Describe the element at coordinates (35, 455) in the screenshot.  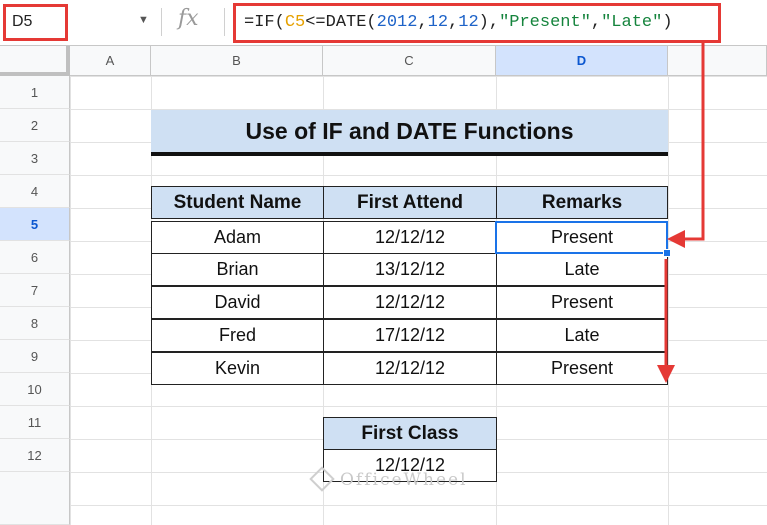
I see `row-header: 12` at that location.